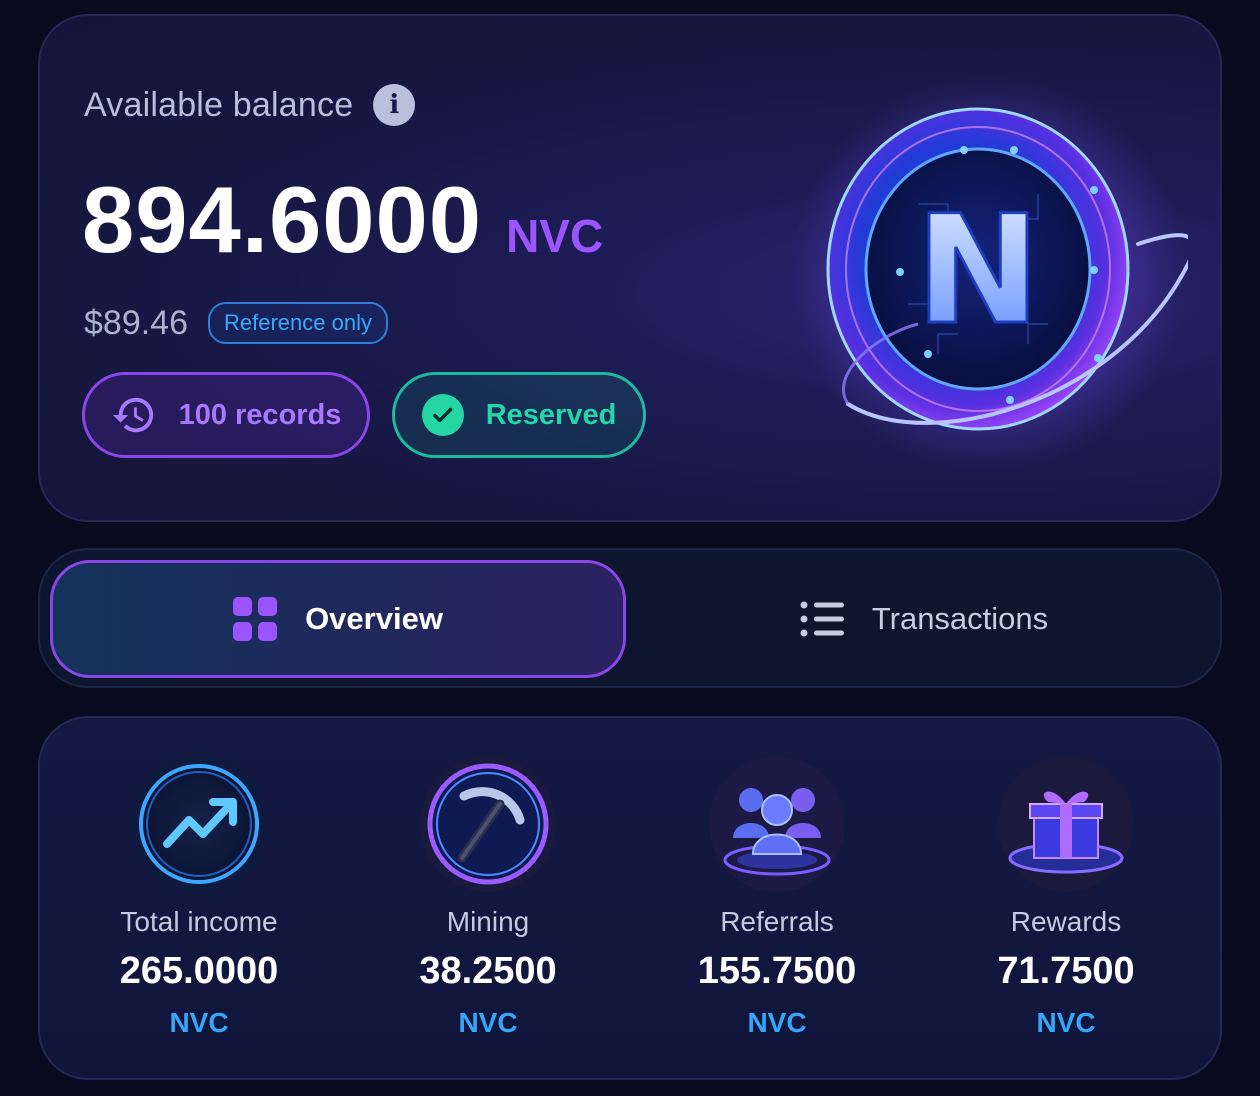 This screenshot has height=1096, width=1260. Describe the element at coordinates (199, 971) in the screenshot. I see `stat-value: 265.0000` at that location.